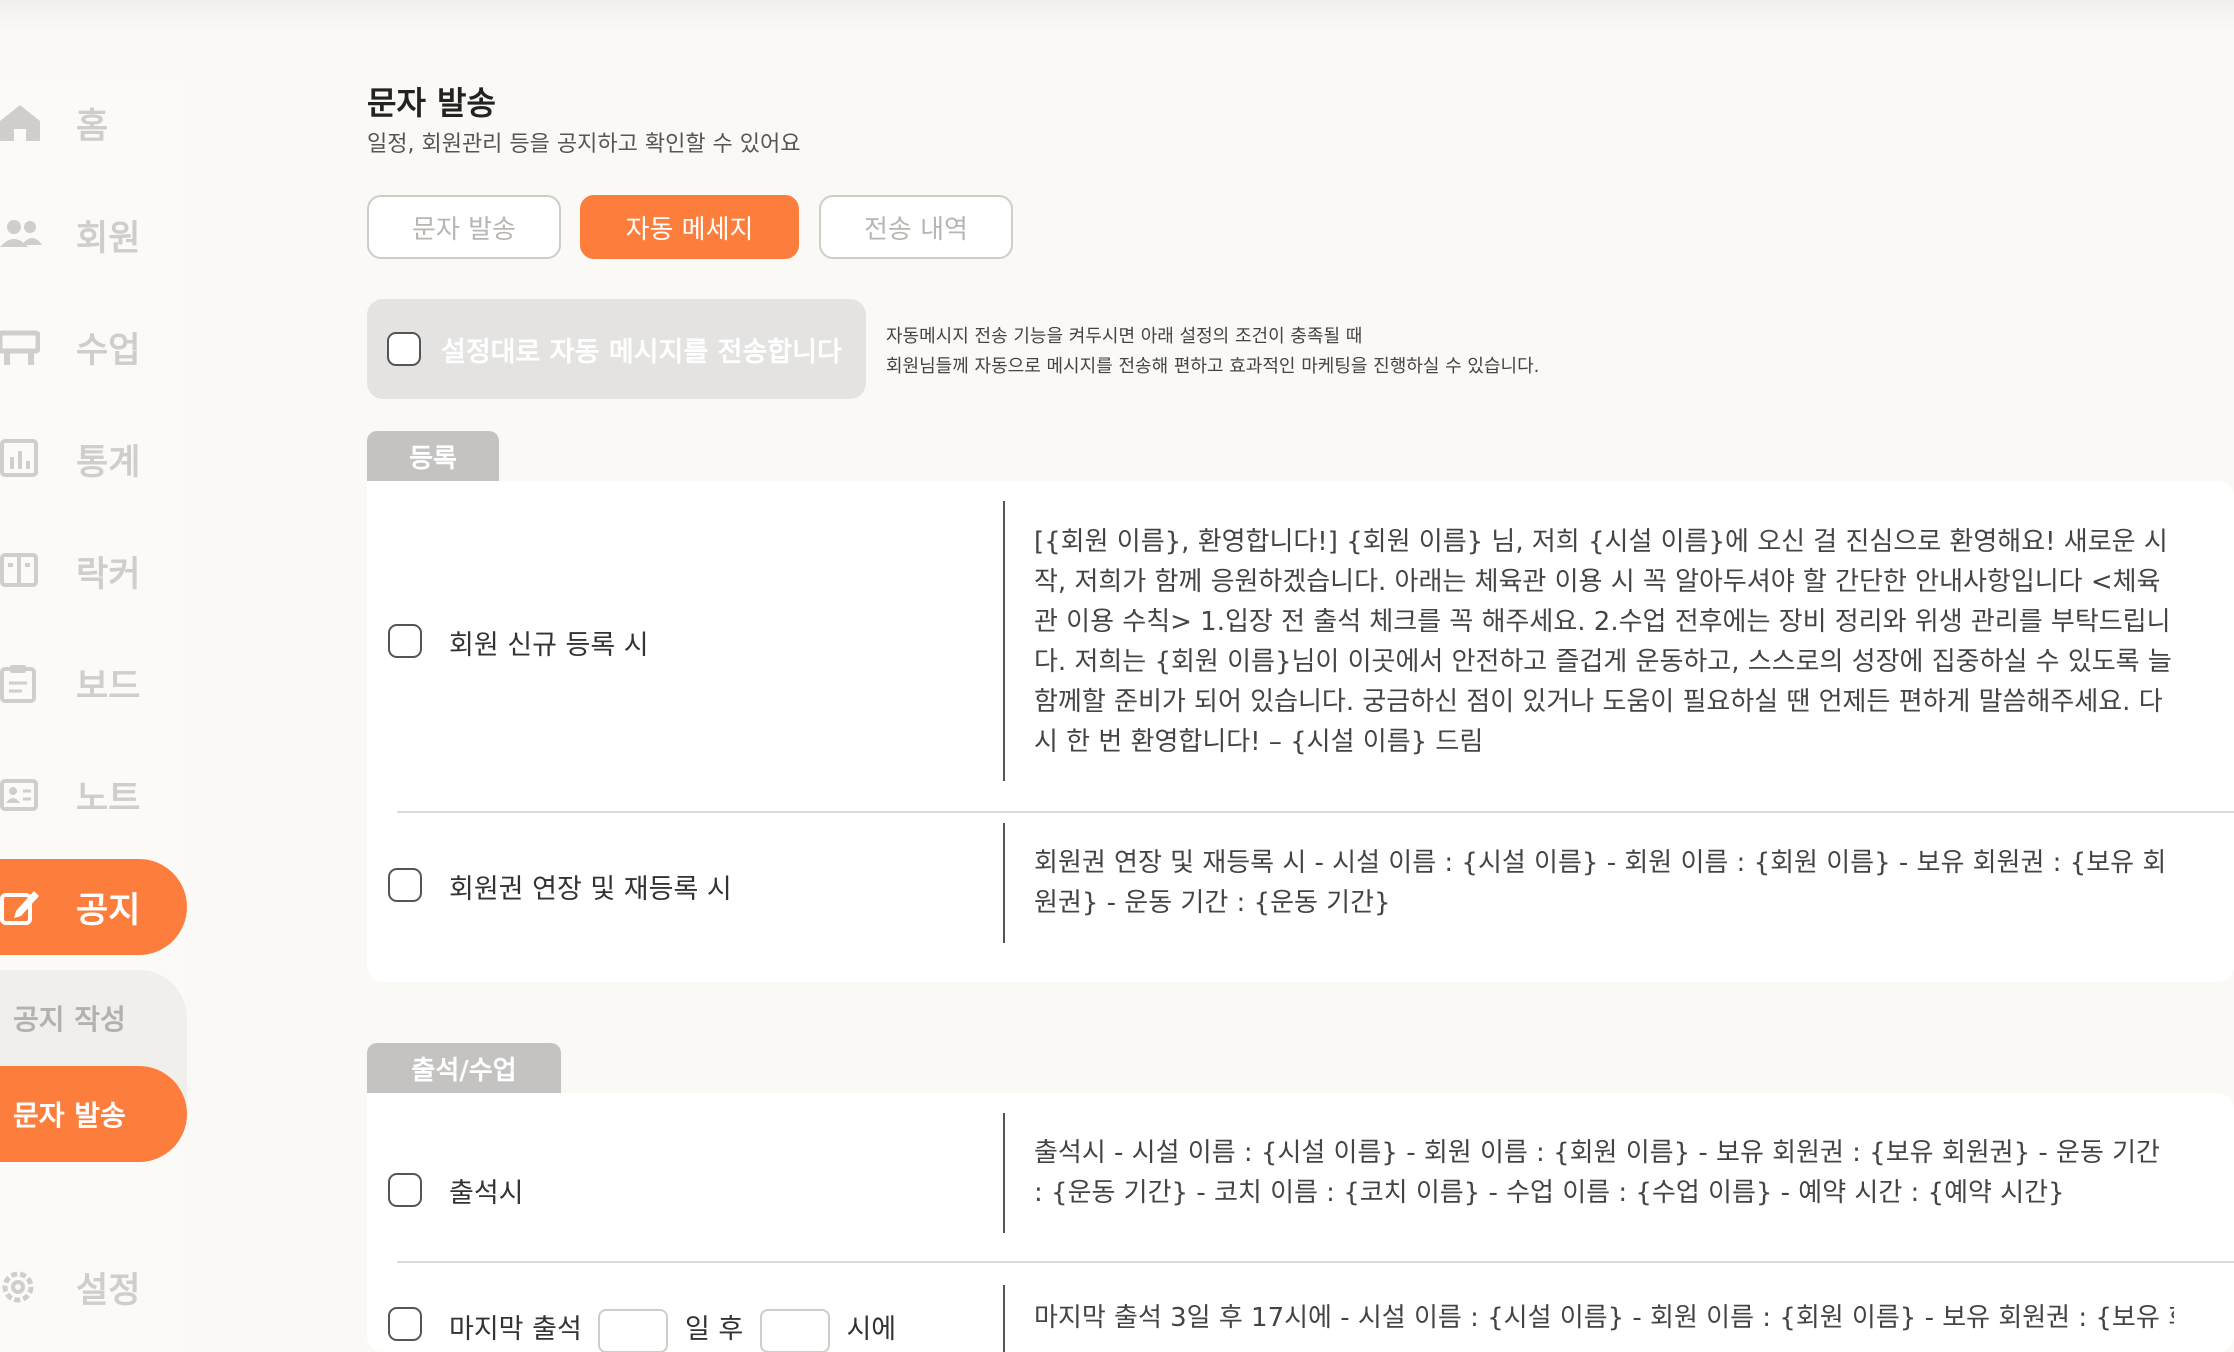  I want to click on sidebar-item-locker: 락커, so click(93, 571).